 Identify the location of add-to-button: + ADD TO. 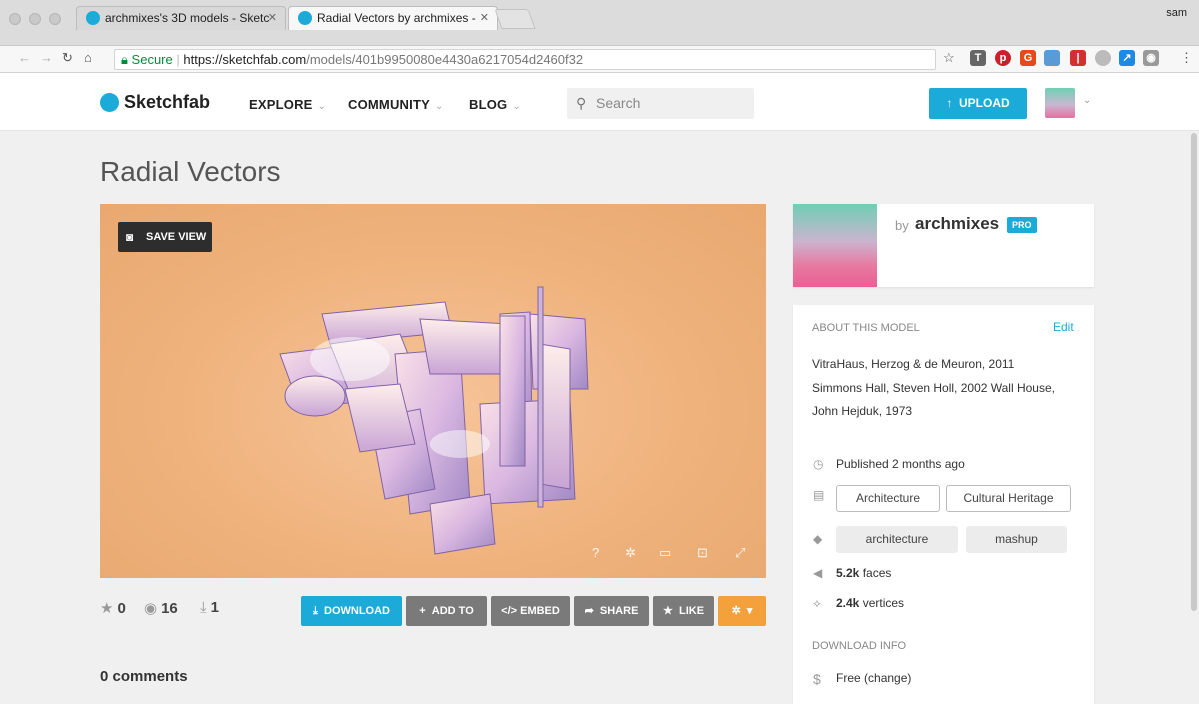
(446, 611).